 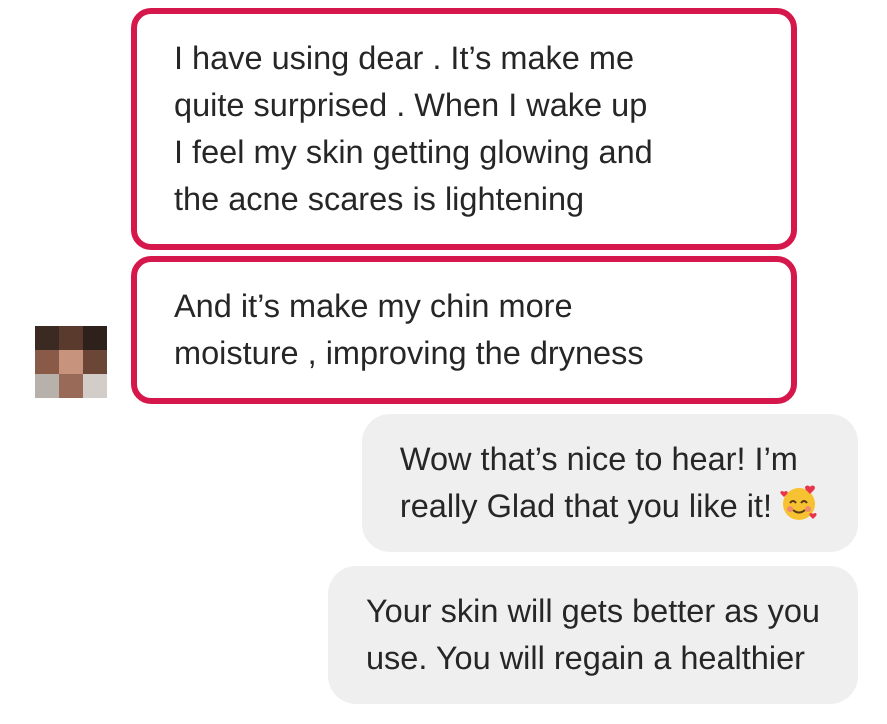 What do you see at coordinates (71, 362) in the screenshot?
I see `pixelated-avatar-placeholder` at bounding box center [71, 362].